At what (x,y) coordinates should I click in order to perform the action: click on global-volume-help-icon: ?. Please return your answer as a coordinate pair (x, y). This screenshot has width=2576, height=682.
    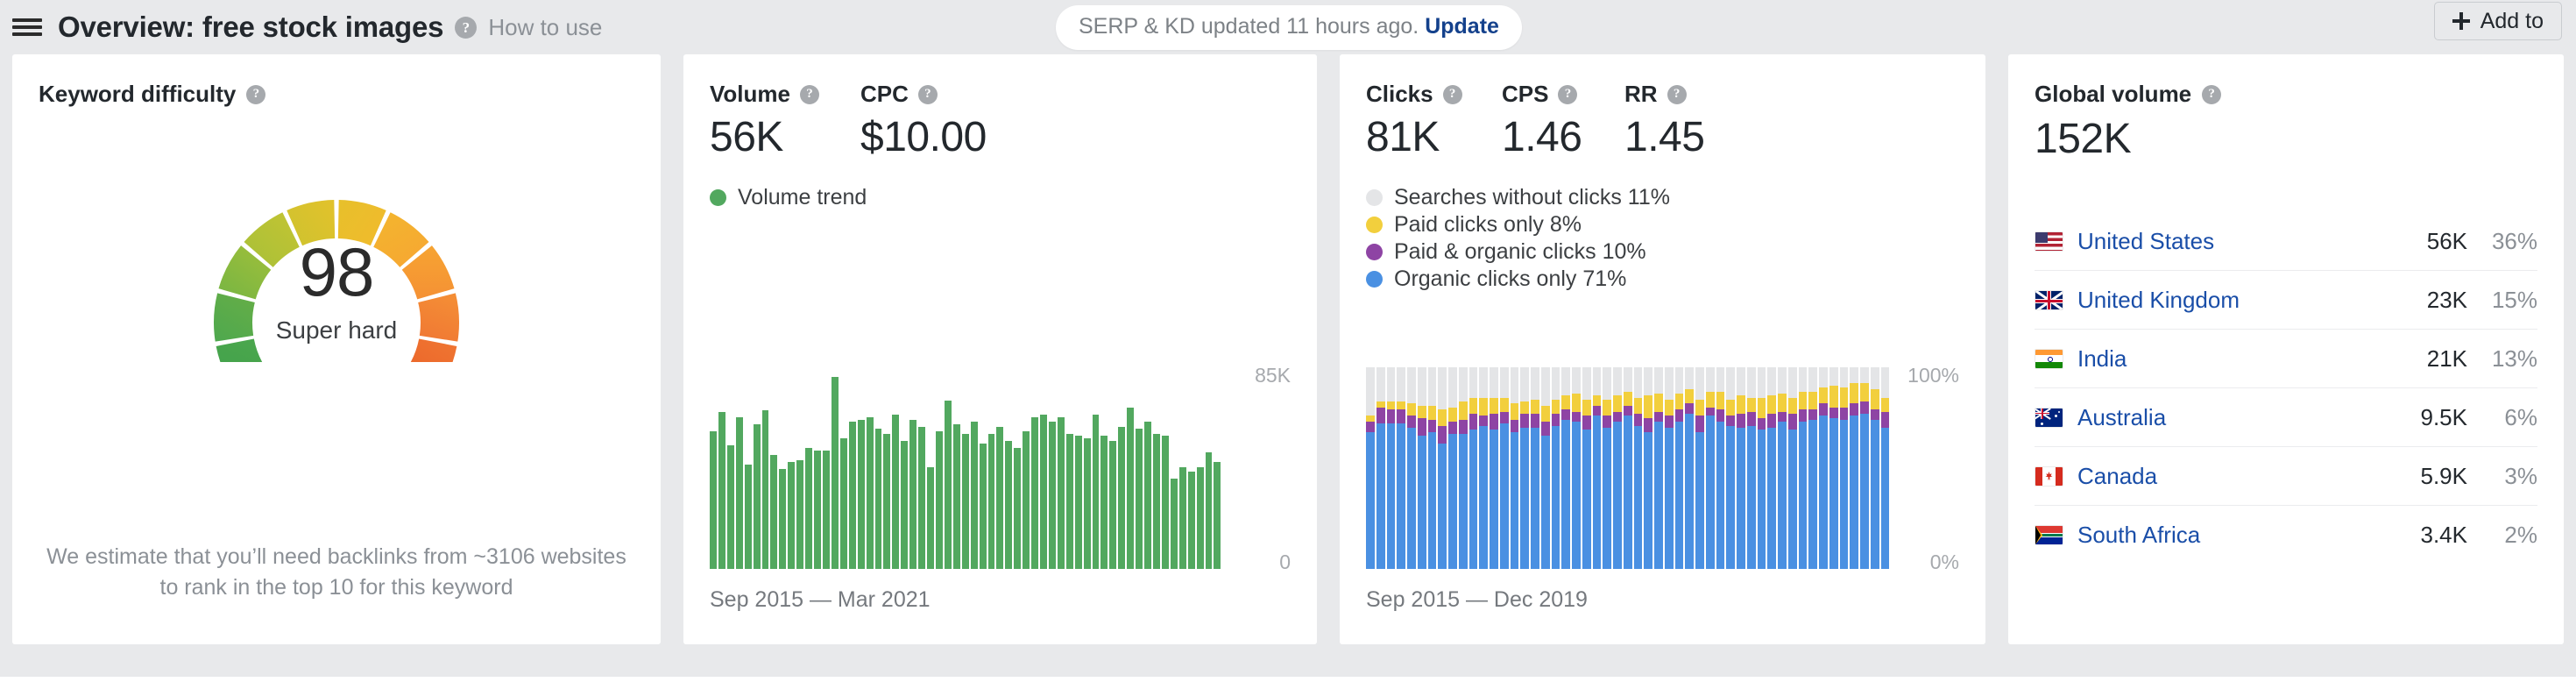
    Looking at the image, I should click on (2212, 94).